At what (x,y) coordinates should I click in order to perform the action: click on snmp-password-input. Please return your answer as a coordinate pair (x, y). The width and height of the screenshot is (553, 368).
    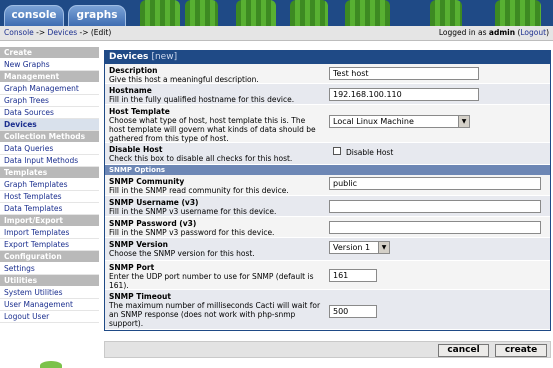
    Looking at the image, I should click on (435, 227).